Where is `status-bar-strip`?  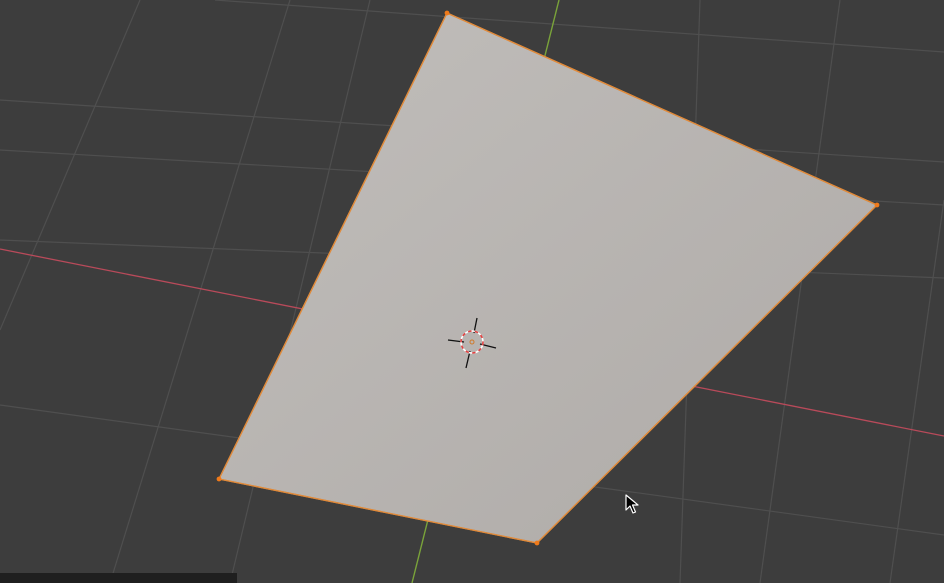 status-bar-strip is located at coordinates (118, 578).